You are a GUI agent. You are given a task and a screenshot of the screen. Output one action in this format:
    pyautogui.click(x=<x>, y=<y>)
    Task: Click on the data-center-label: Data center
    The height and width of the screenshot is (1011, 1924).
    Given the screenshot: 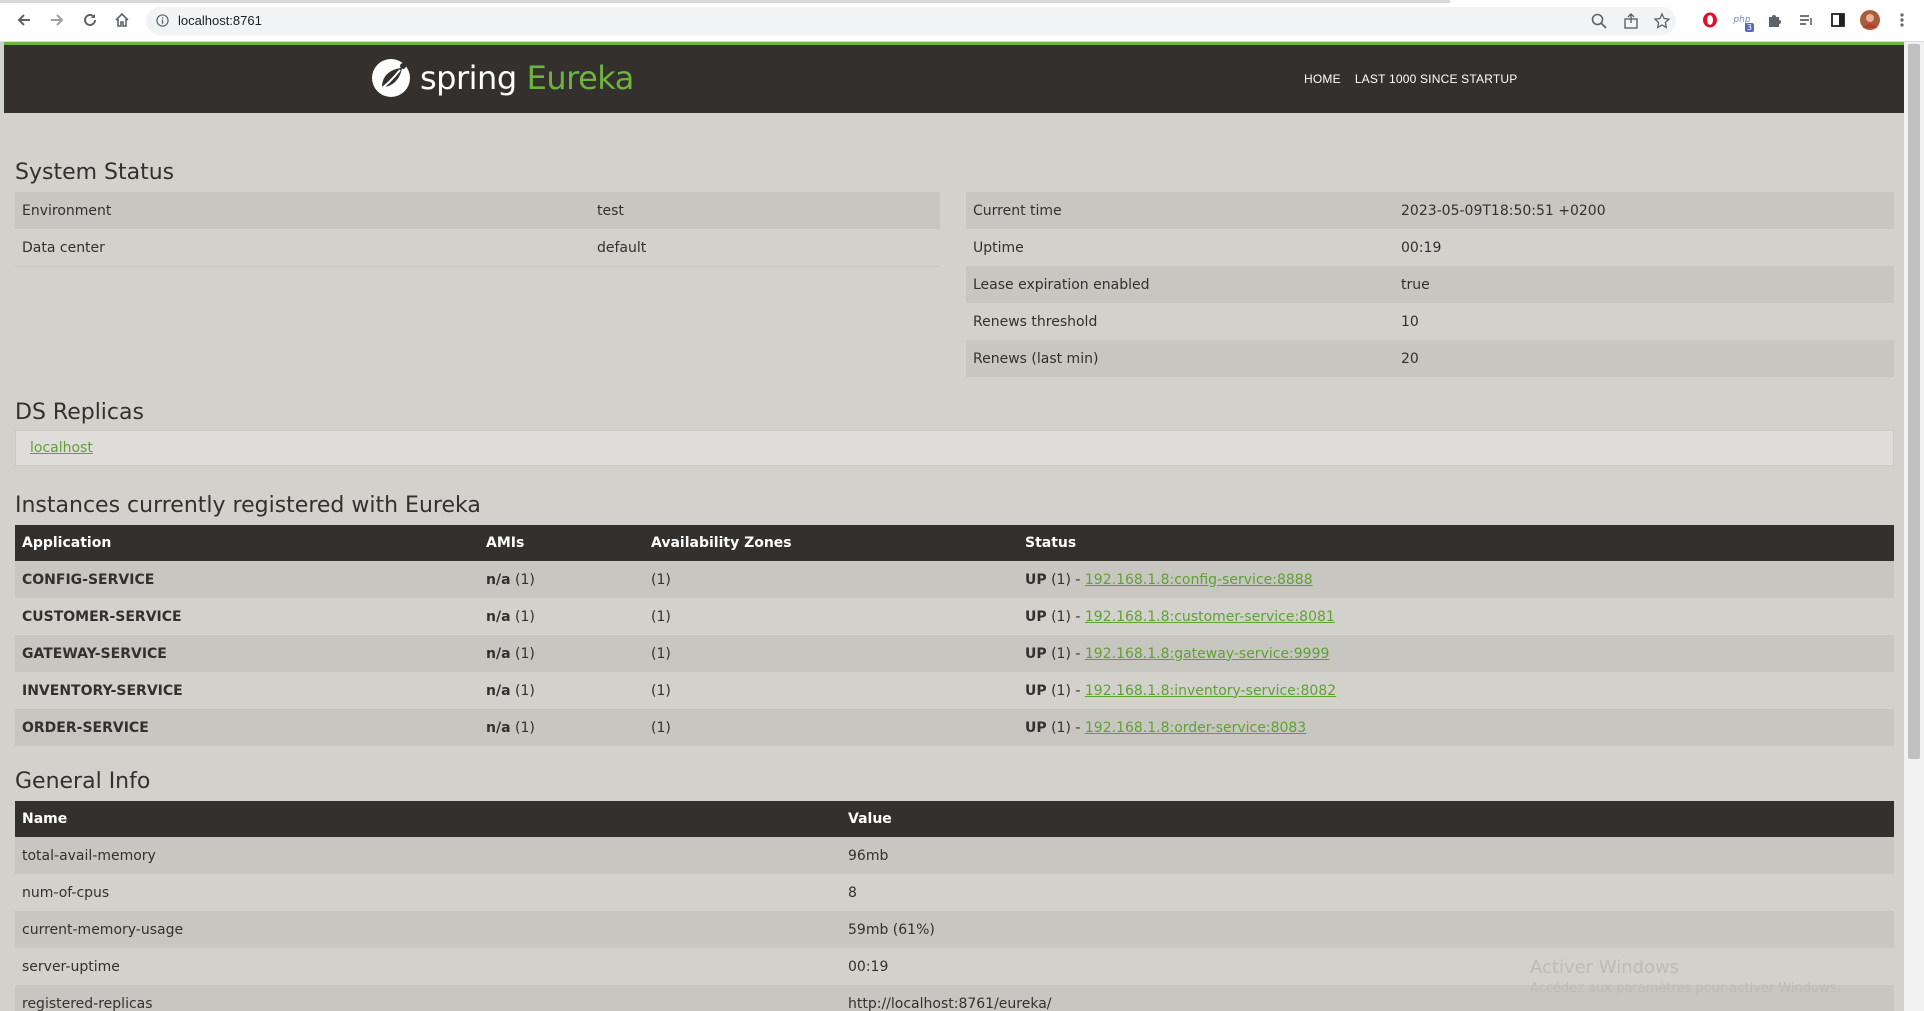 What is the action you would take?
    pyautogui.click(x=302, y=247)
    